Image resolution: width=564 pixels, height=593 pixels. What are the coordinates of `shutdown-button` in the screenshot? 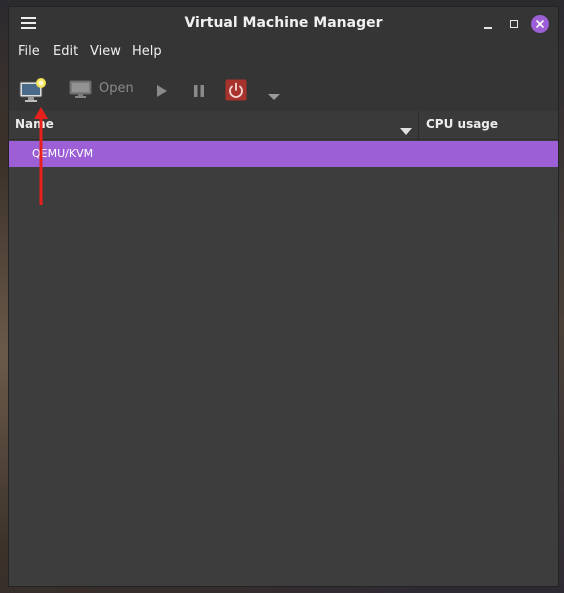 It's located at (236, 90).